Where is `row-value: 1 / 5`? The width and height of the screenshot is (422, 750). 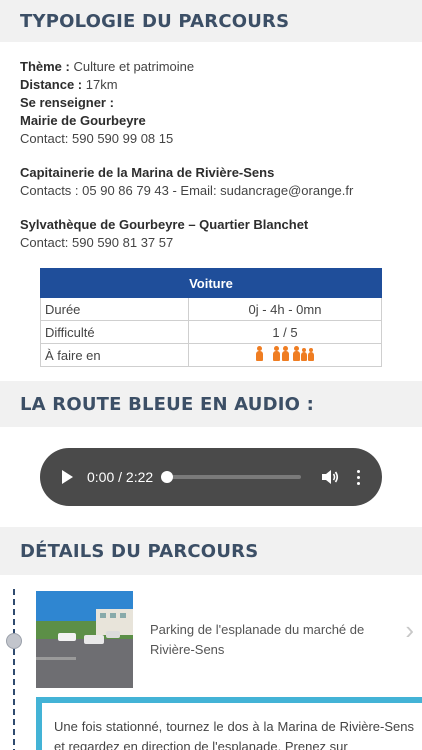 row-value: 1 / 5 is located at coordinates (285, 332).